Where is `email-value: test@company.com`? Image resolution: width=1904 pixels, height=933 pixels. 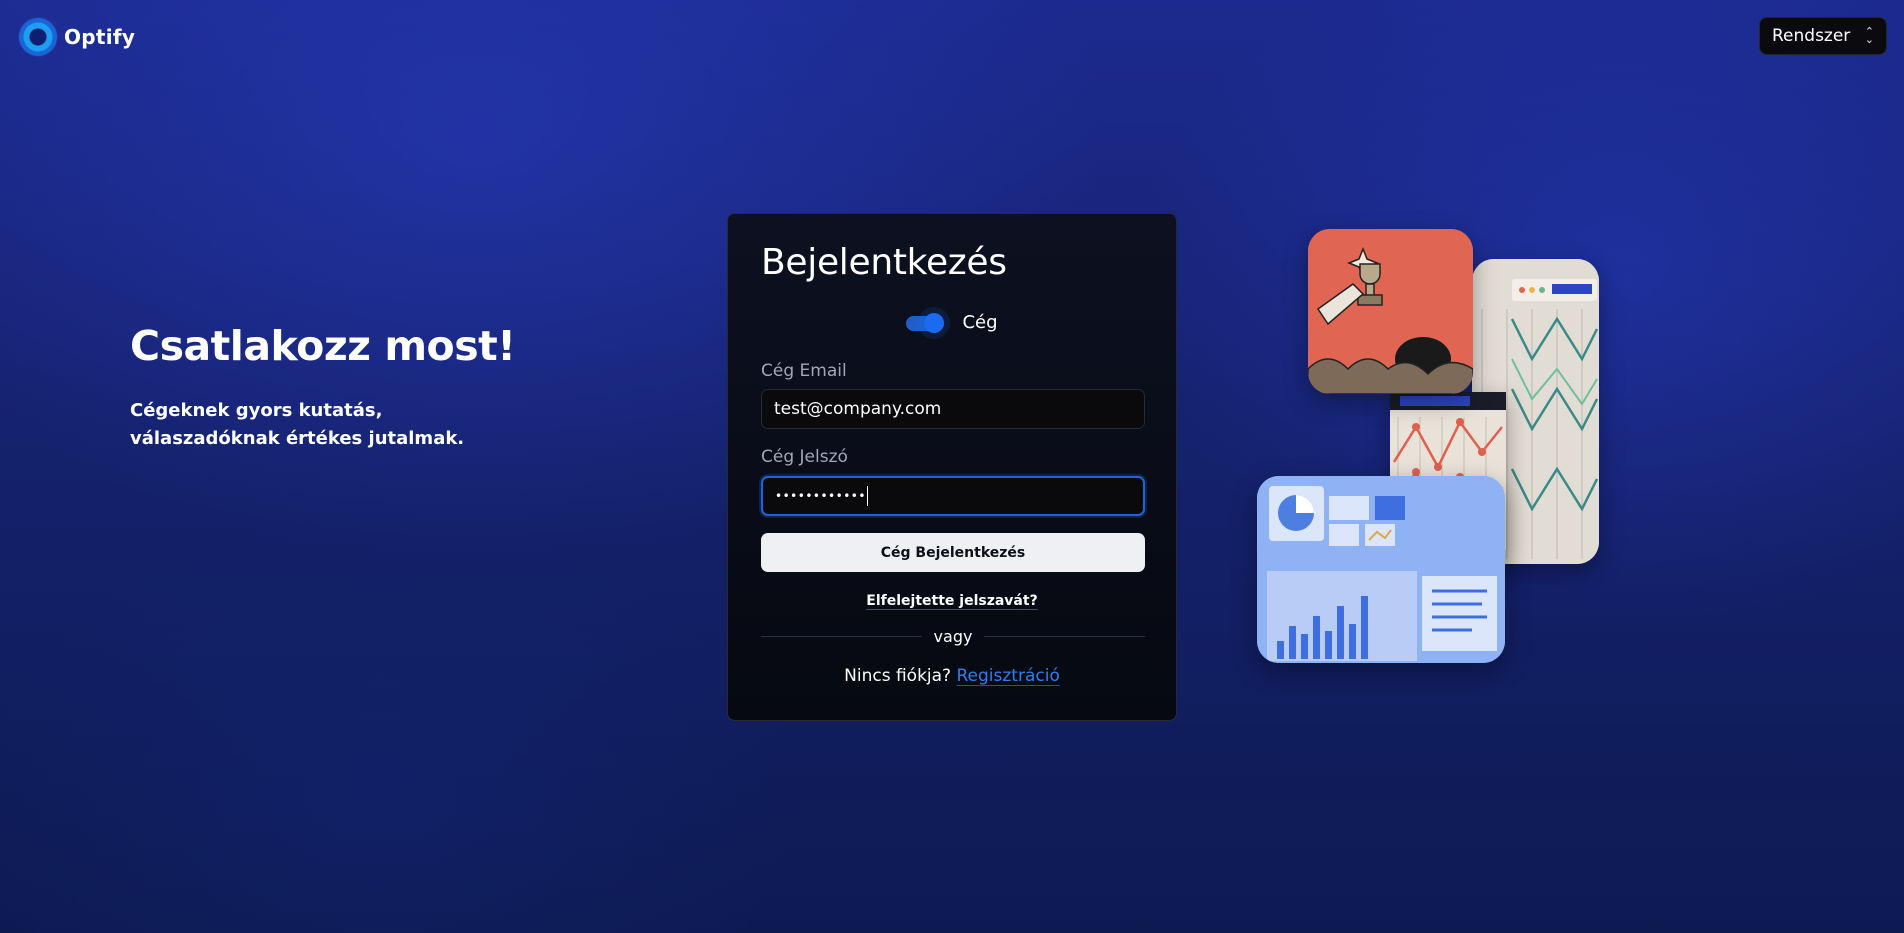
email-value: test@company.com is located at coordinates (858, 409).